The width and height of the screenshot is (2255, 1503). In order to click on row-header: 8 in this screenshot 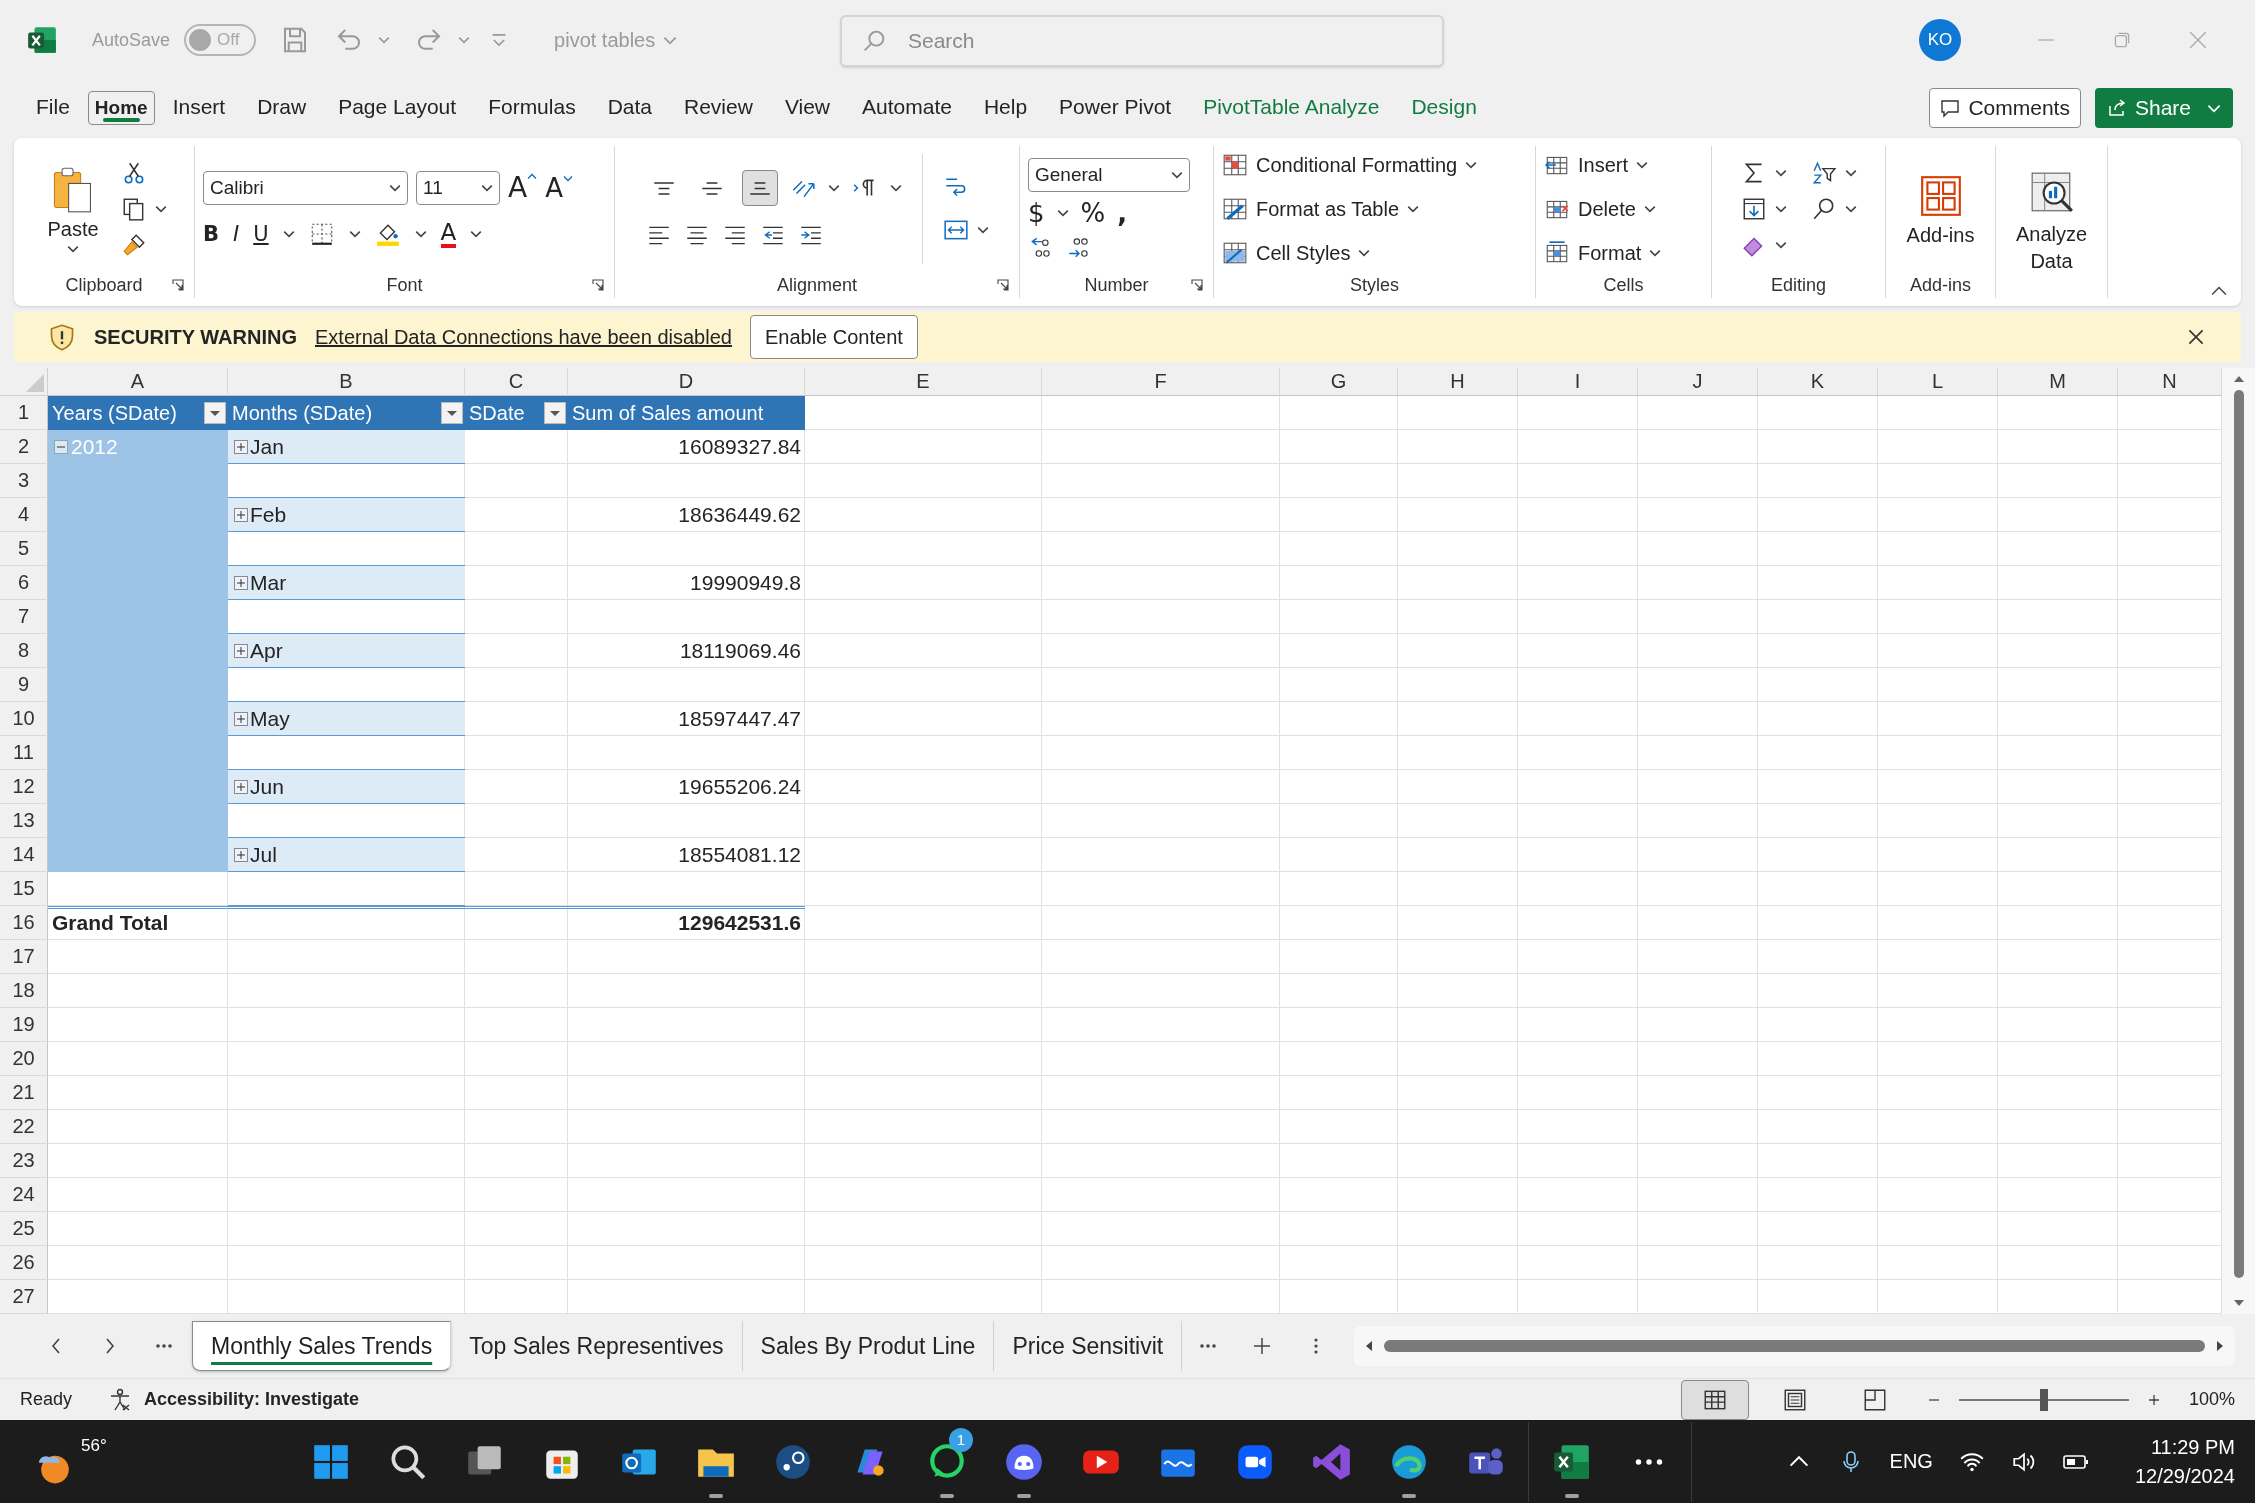, I will do `click(24, 651)`.